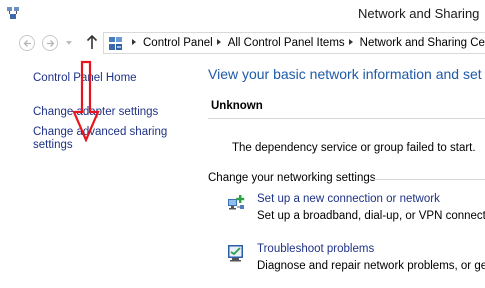 The width and height of the screenshot is (485, 288). I want to click on back-arrow-icon, so click(27, 43).